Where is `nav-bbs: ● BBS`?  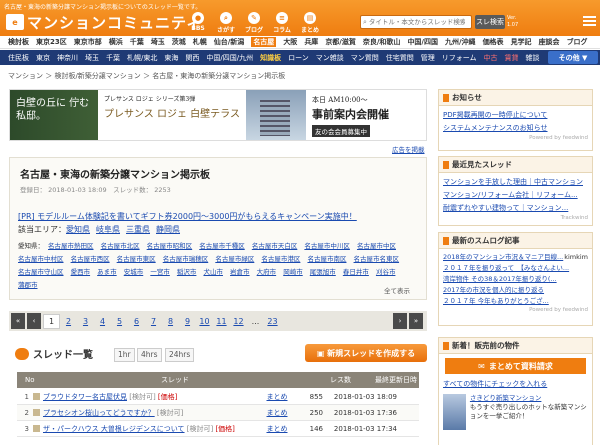
nav-bbs: ● BBS is located at coordinates (198, 23).